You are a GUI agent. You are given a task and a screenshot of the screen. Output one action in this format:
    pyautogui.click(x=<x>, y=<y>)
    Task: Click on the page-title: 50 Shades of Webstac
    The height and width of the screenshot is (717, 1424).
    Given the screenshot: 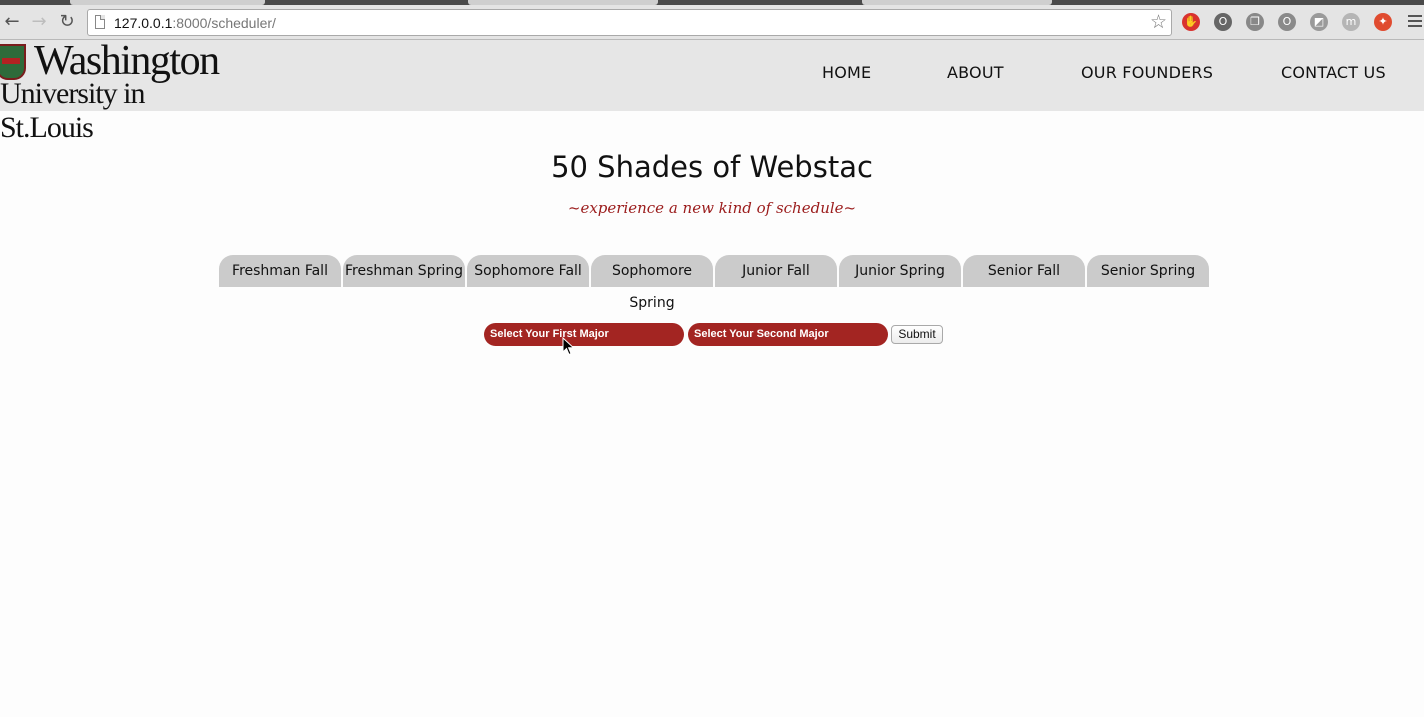 What is the action you would take?
    pyautogui.click(x=712, y=167)
    